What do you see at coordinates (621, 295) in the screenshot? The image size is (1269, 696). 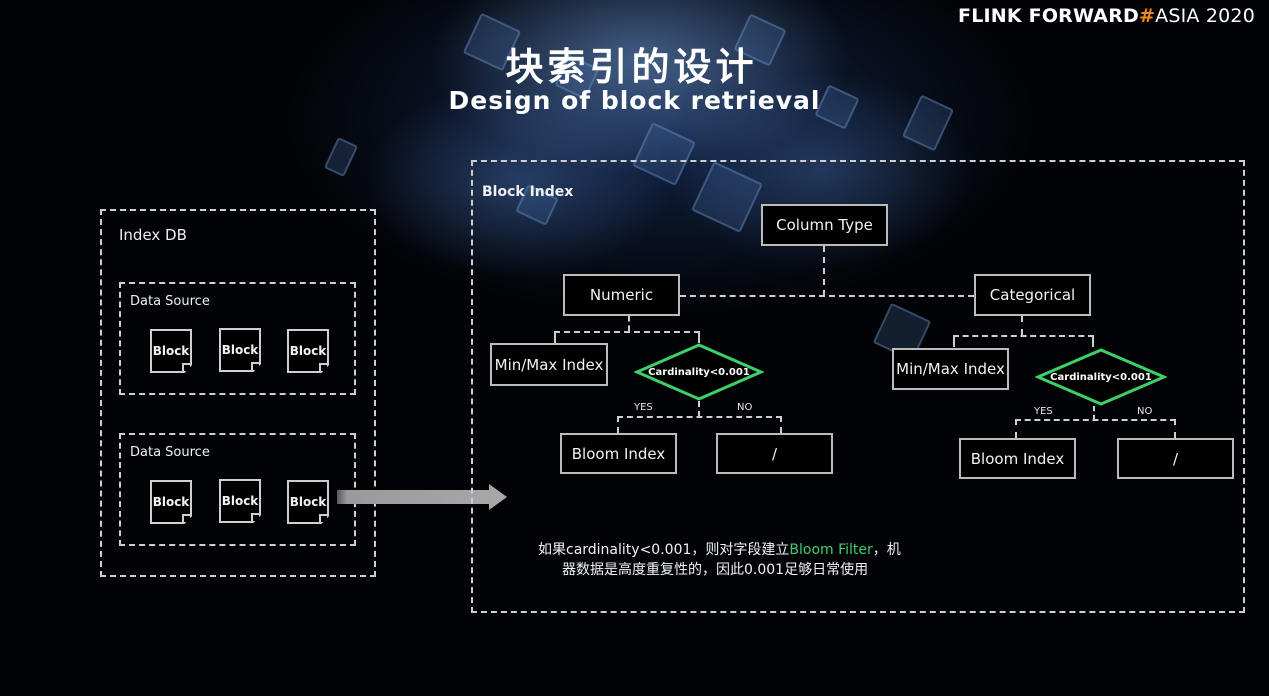 I see `numeric-node: Numeric` at bounding box center [621, 295].